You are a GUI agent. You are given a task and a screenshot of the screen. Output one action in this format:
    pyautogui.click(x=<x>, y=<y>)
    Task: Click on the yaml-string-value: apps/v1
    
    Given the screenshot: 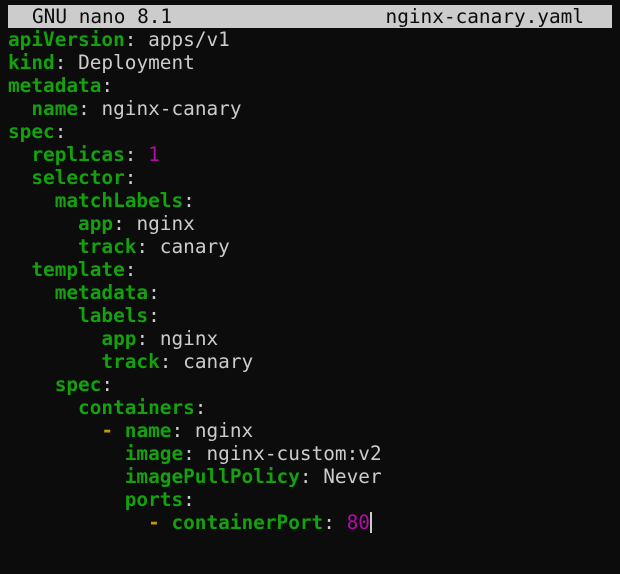 What is the action you would take?
    pyautogui.click(x=189, y=39)
    